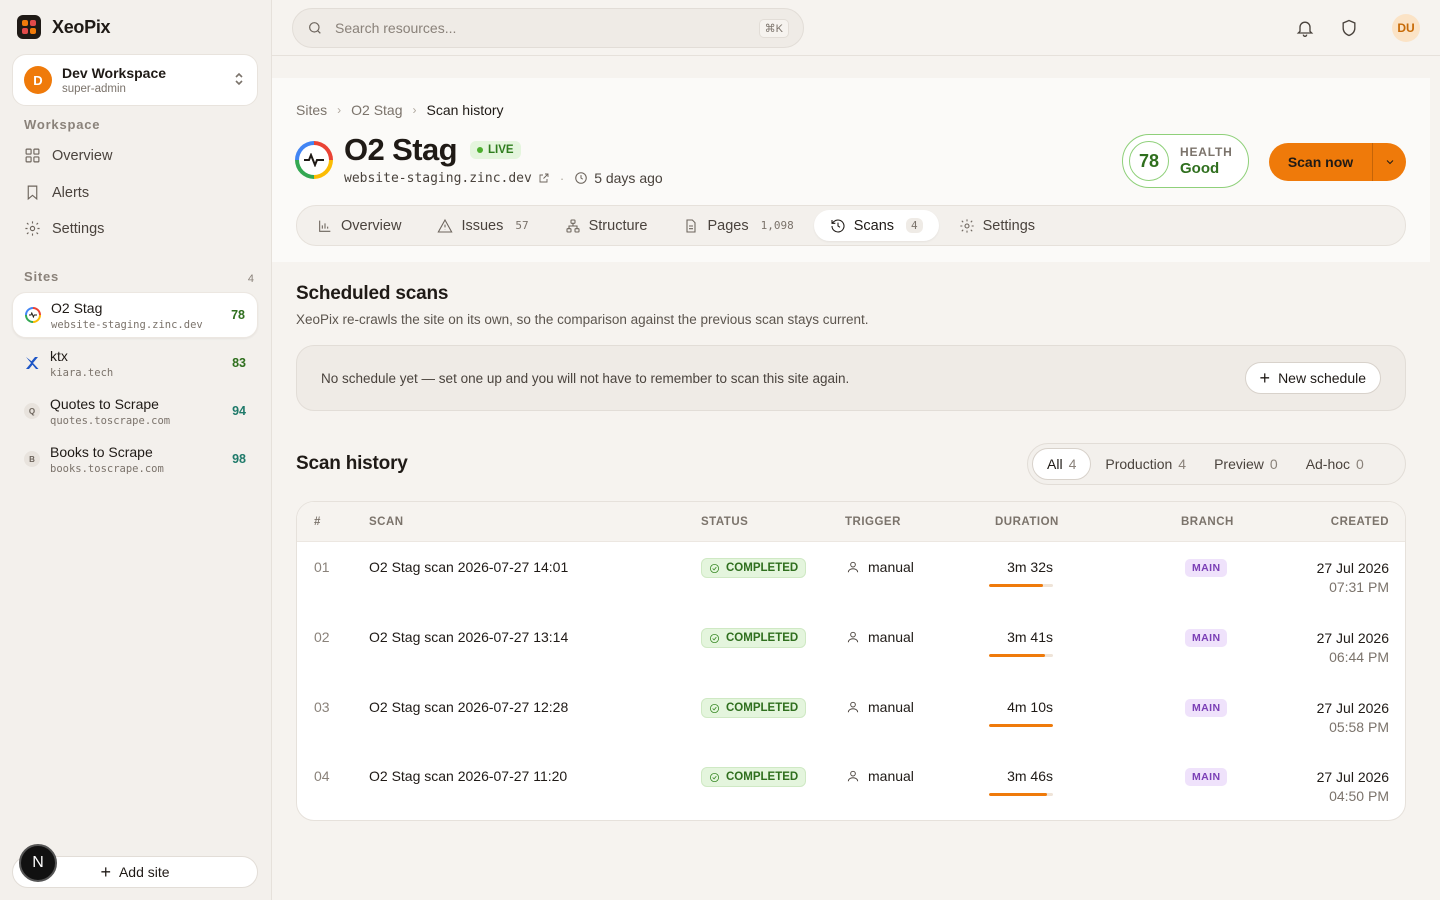 This screenshot has height=900, width=1440. What do you see at coordinates (1021, 725) in the screenshot?
I see `duration-bar-fill` at bounding box center [1021, 725].